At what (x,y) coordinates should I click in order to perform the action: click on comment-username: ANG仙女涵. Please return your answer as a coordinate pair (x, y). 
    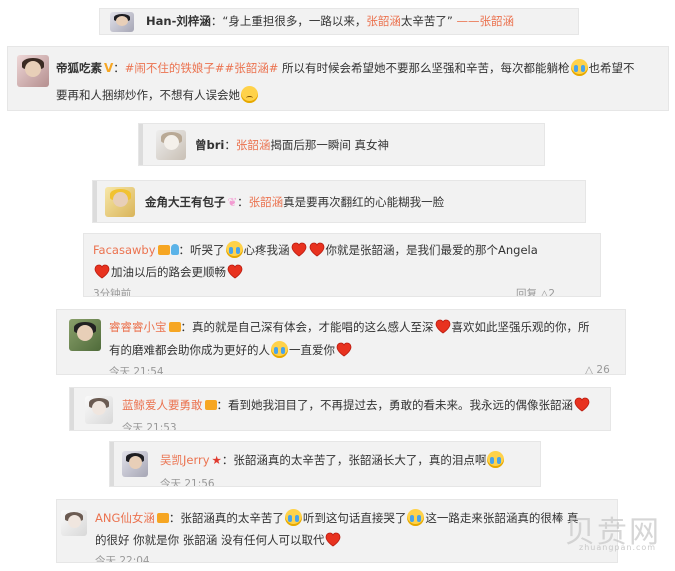
    Looking at the image, I should click on (125, 518).